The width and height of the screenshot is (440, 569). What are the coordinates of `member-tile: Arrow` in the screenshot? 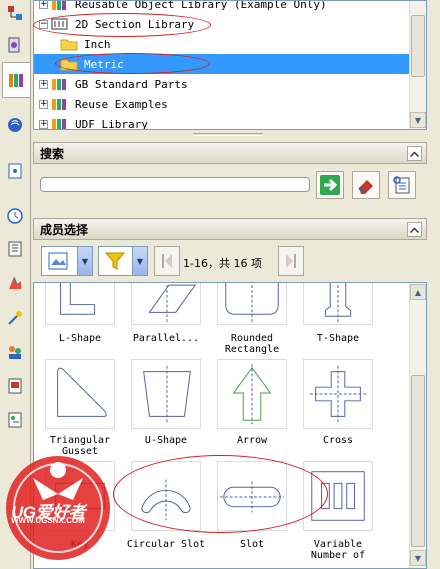 It's located at (252, 410).